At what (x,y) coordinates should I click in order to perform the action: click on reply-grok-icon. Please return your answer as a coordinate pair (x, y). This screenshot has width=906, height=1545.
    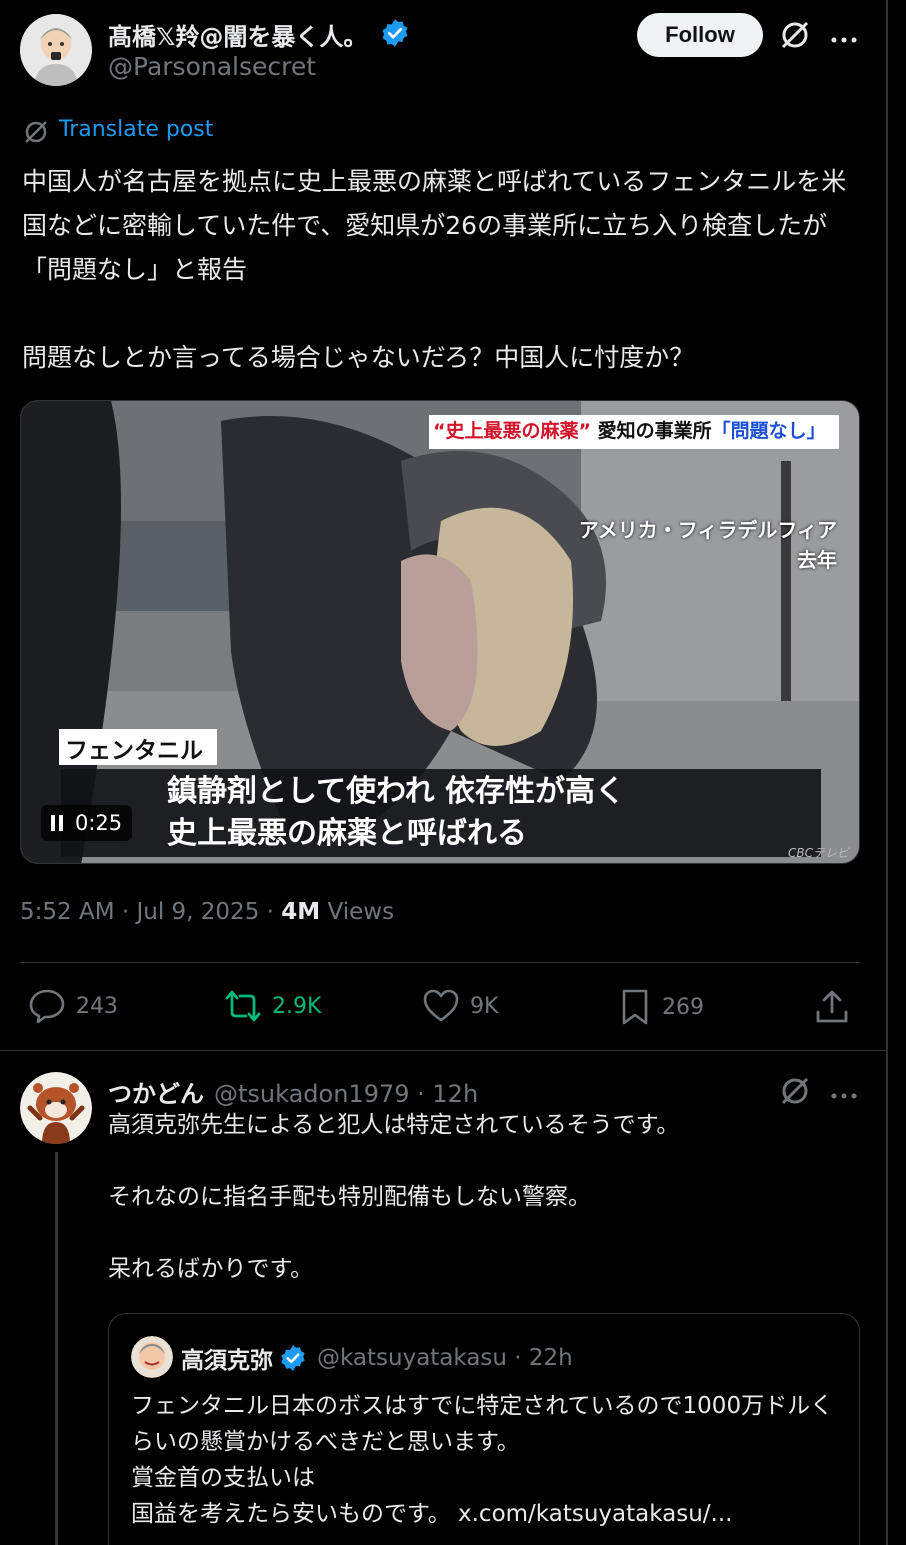
    Looking at the image, I should click on (795, 1091).